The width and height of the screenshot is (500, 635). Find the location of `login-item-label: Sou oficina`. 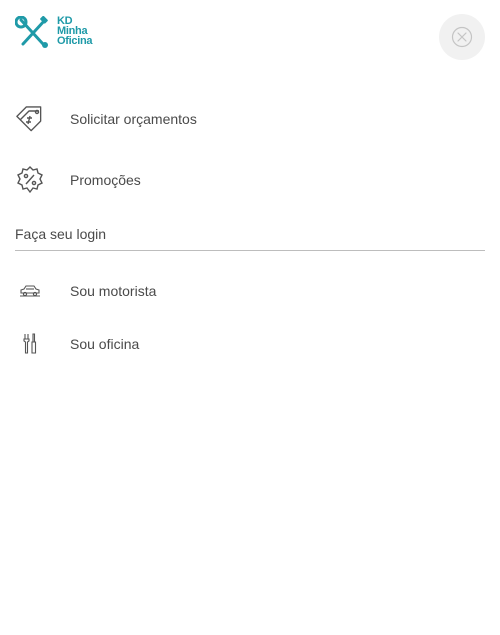

login-item-label: Sou oficina is located at coordinates (105, 344).